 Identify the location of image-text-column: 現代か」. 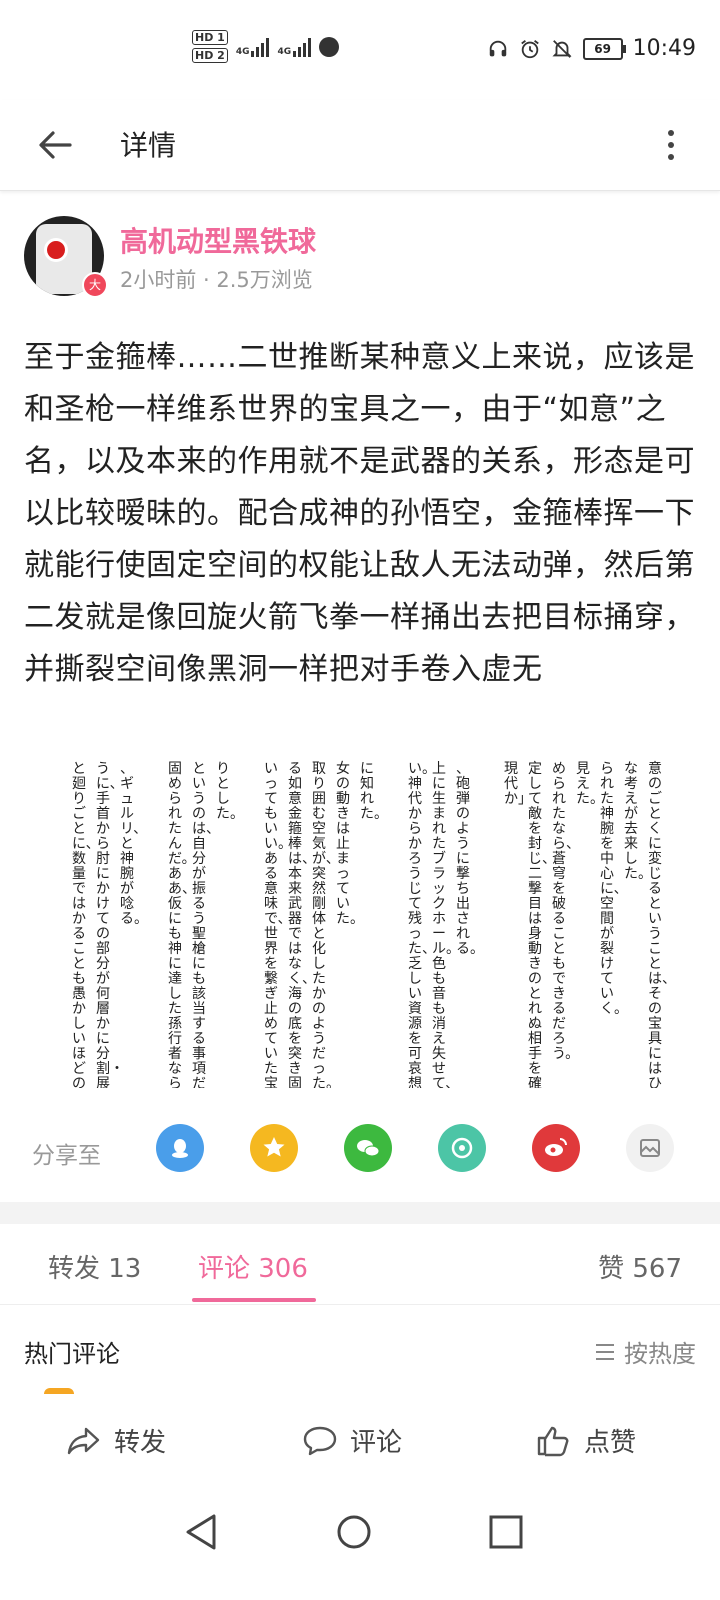
(518, 784).